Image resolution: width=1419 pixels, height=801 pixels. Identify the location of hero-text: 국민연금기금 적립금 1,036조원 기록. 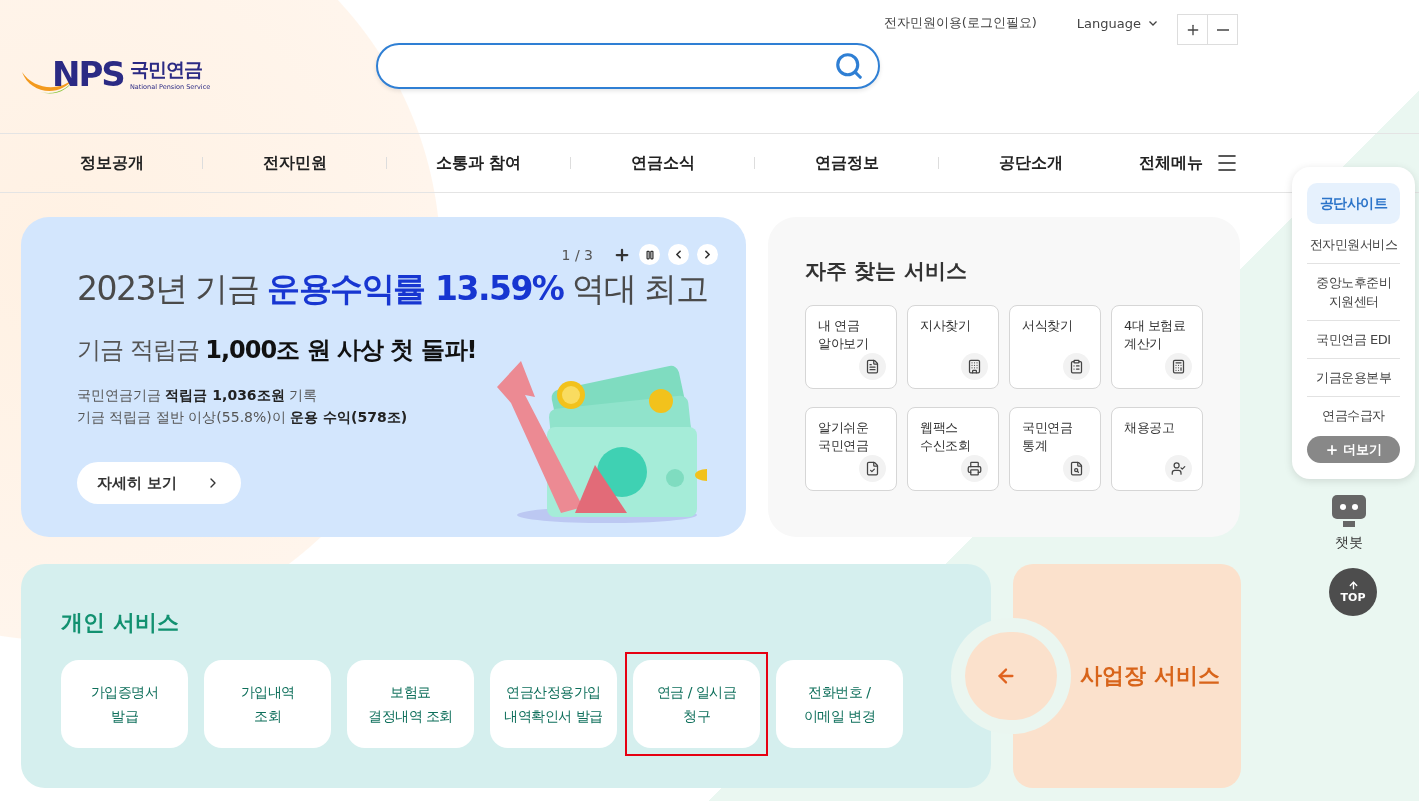
(198, 395).